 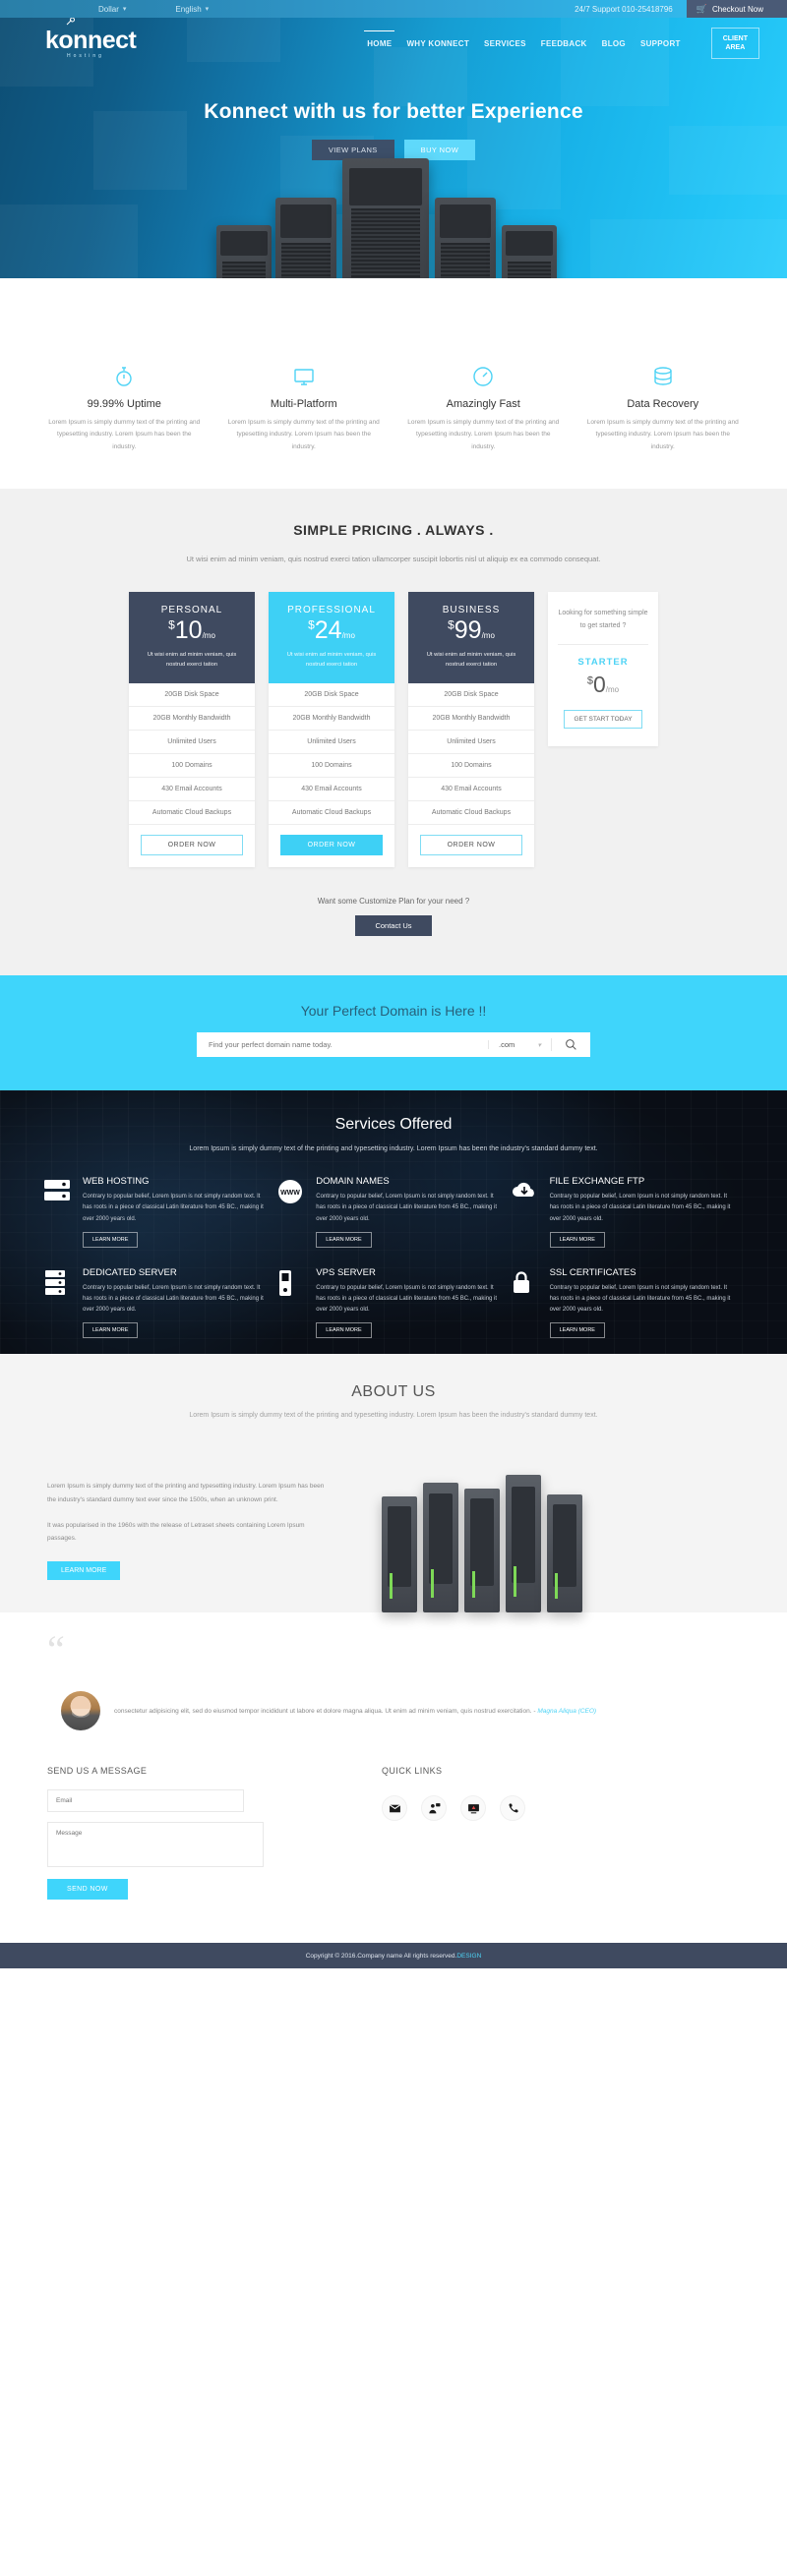 What do you see at coordinates (438, 43) in the screenshot?
I see `nav-item-why-konnect: WHY KONNECT` at bounding box center [438, 43].